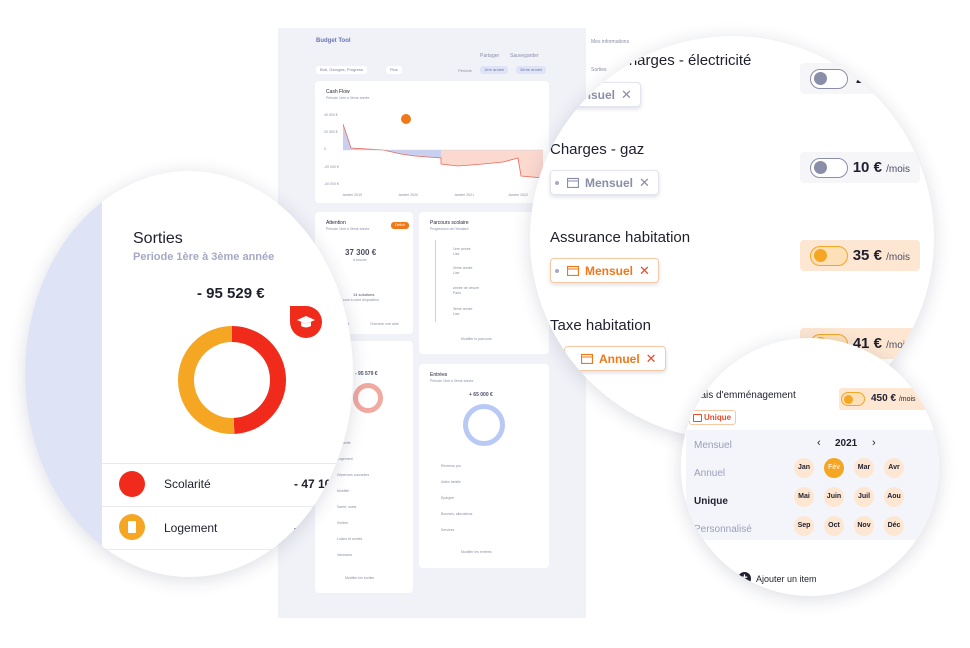 The image size is (970, 648). What do you see at coordinates (709, 473) in the screenshot?
I see `mode-annuel: Annuel` at bounding box center [709, 473].